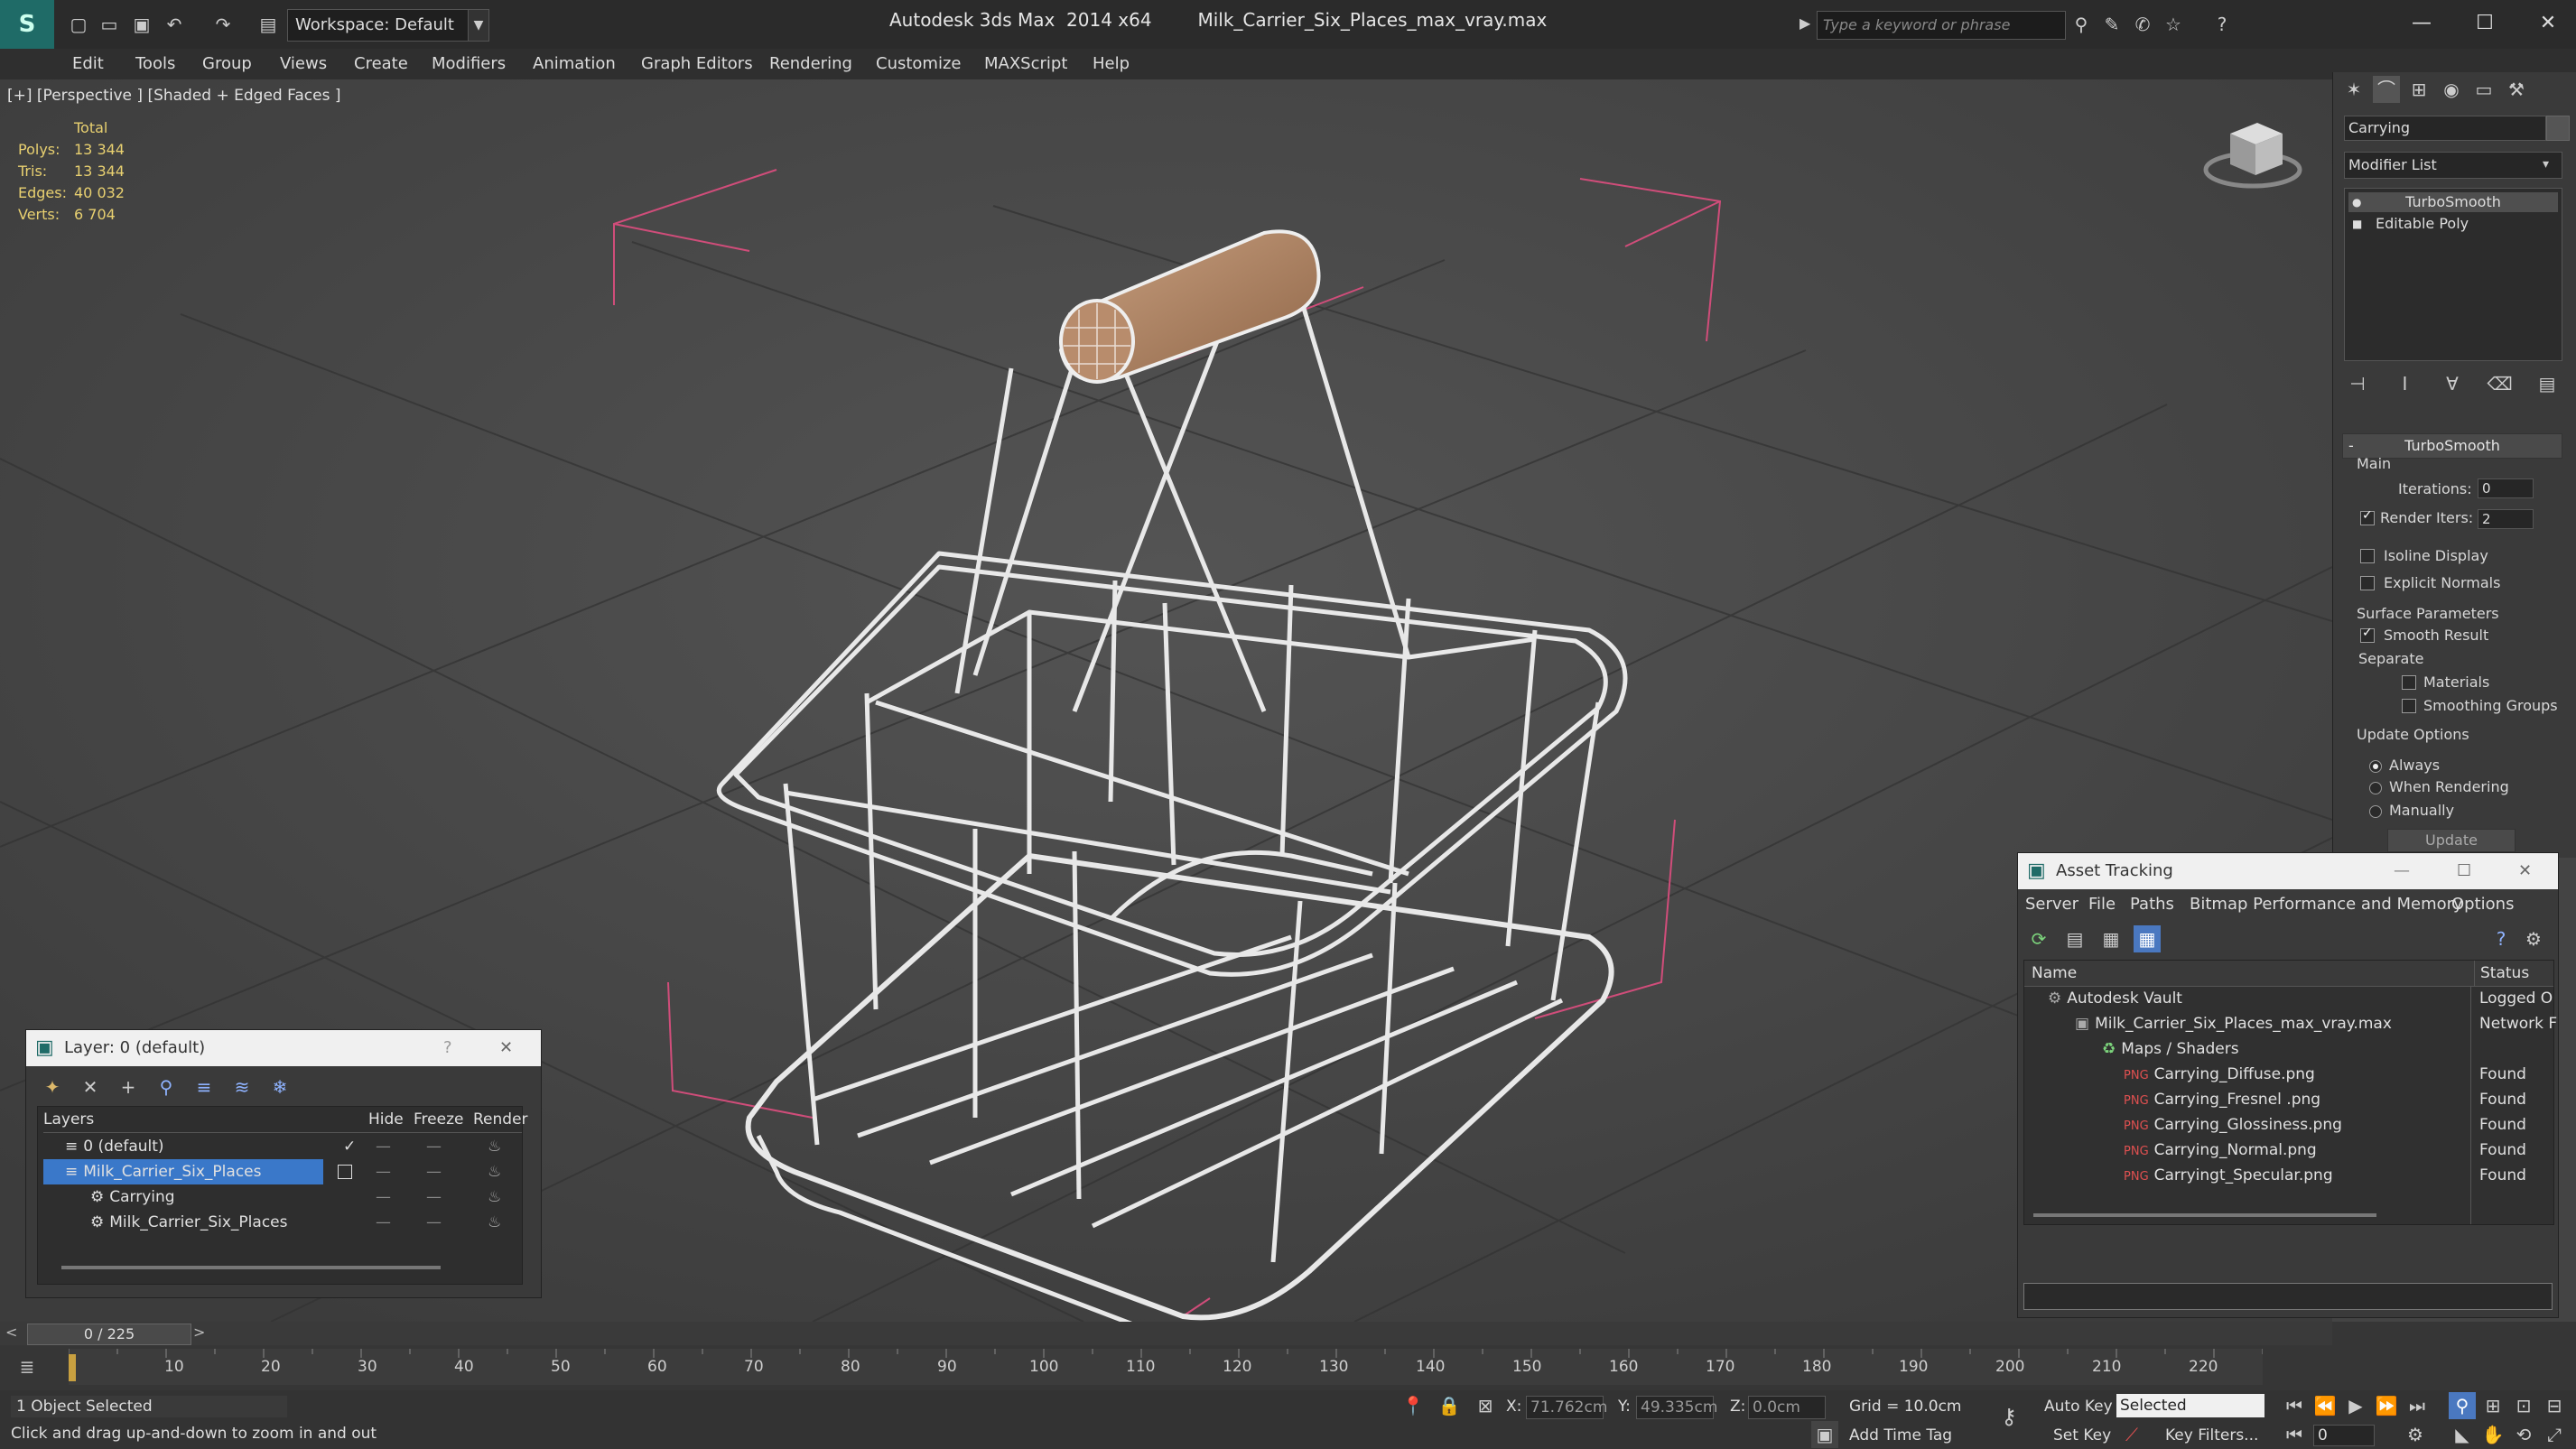 The image size is (2576, 1449). Describe the element at coordinates (2417, 1405) in the screenshot. I see `go-to-end-icon: ⏭` at that location.